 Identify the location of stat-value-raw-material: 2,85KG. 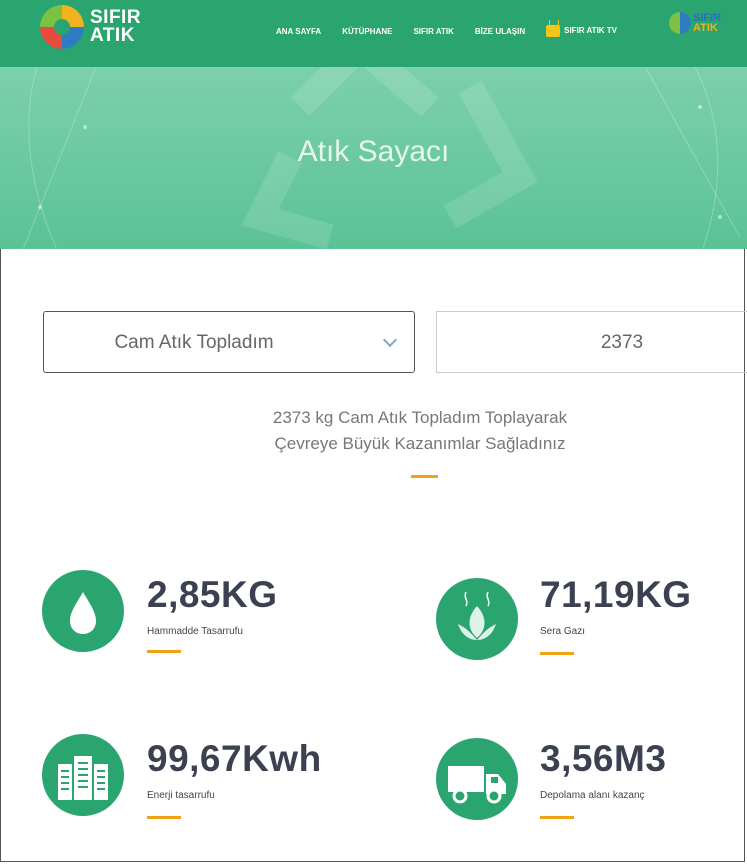
(212, 594).